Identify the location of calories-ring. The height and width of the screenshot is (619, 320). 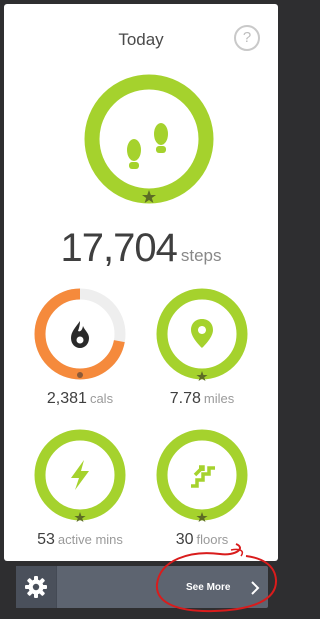
(80, 334).